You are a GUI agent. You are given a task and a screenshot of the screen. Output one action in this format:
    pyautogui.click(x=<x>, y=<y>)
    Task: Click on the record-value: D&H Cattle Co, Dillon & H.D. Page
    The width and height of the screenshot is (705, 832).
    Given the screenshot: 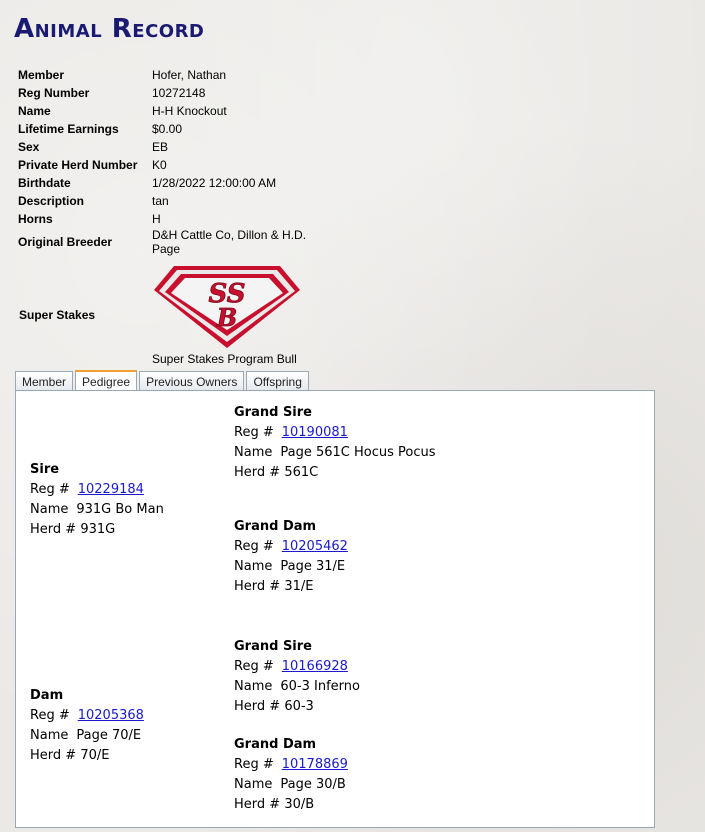 What is the action you would take?
    pyautogui.click(x=229, y=242)
    